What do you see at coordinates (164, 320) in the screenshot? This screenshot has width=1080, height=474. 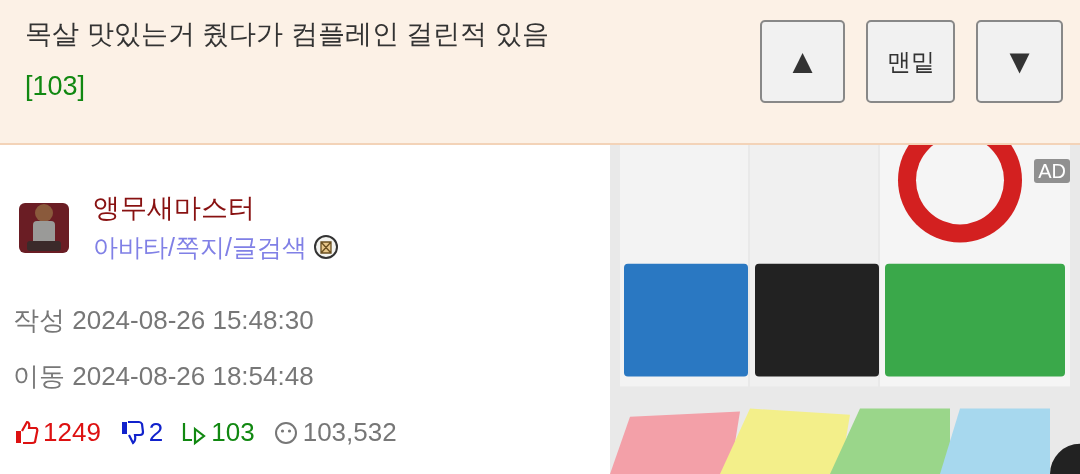 I see `timestamp: 작성 2024-08-26 15:48:30` at bounding box center [164, 320].